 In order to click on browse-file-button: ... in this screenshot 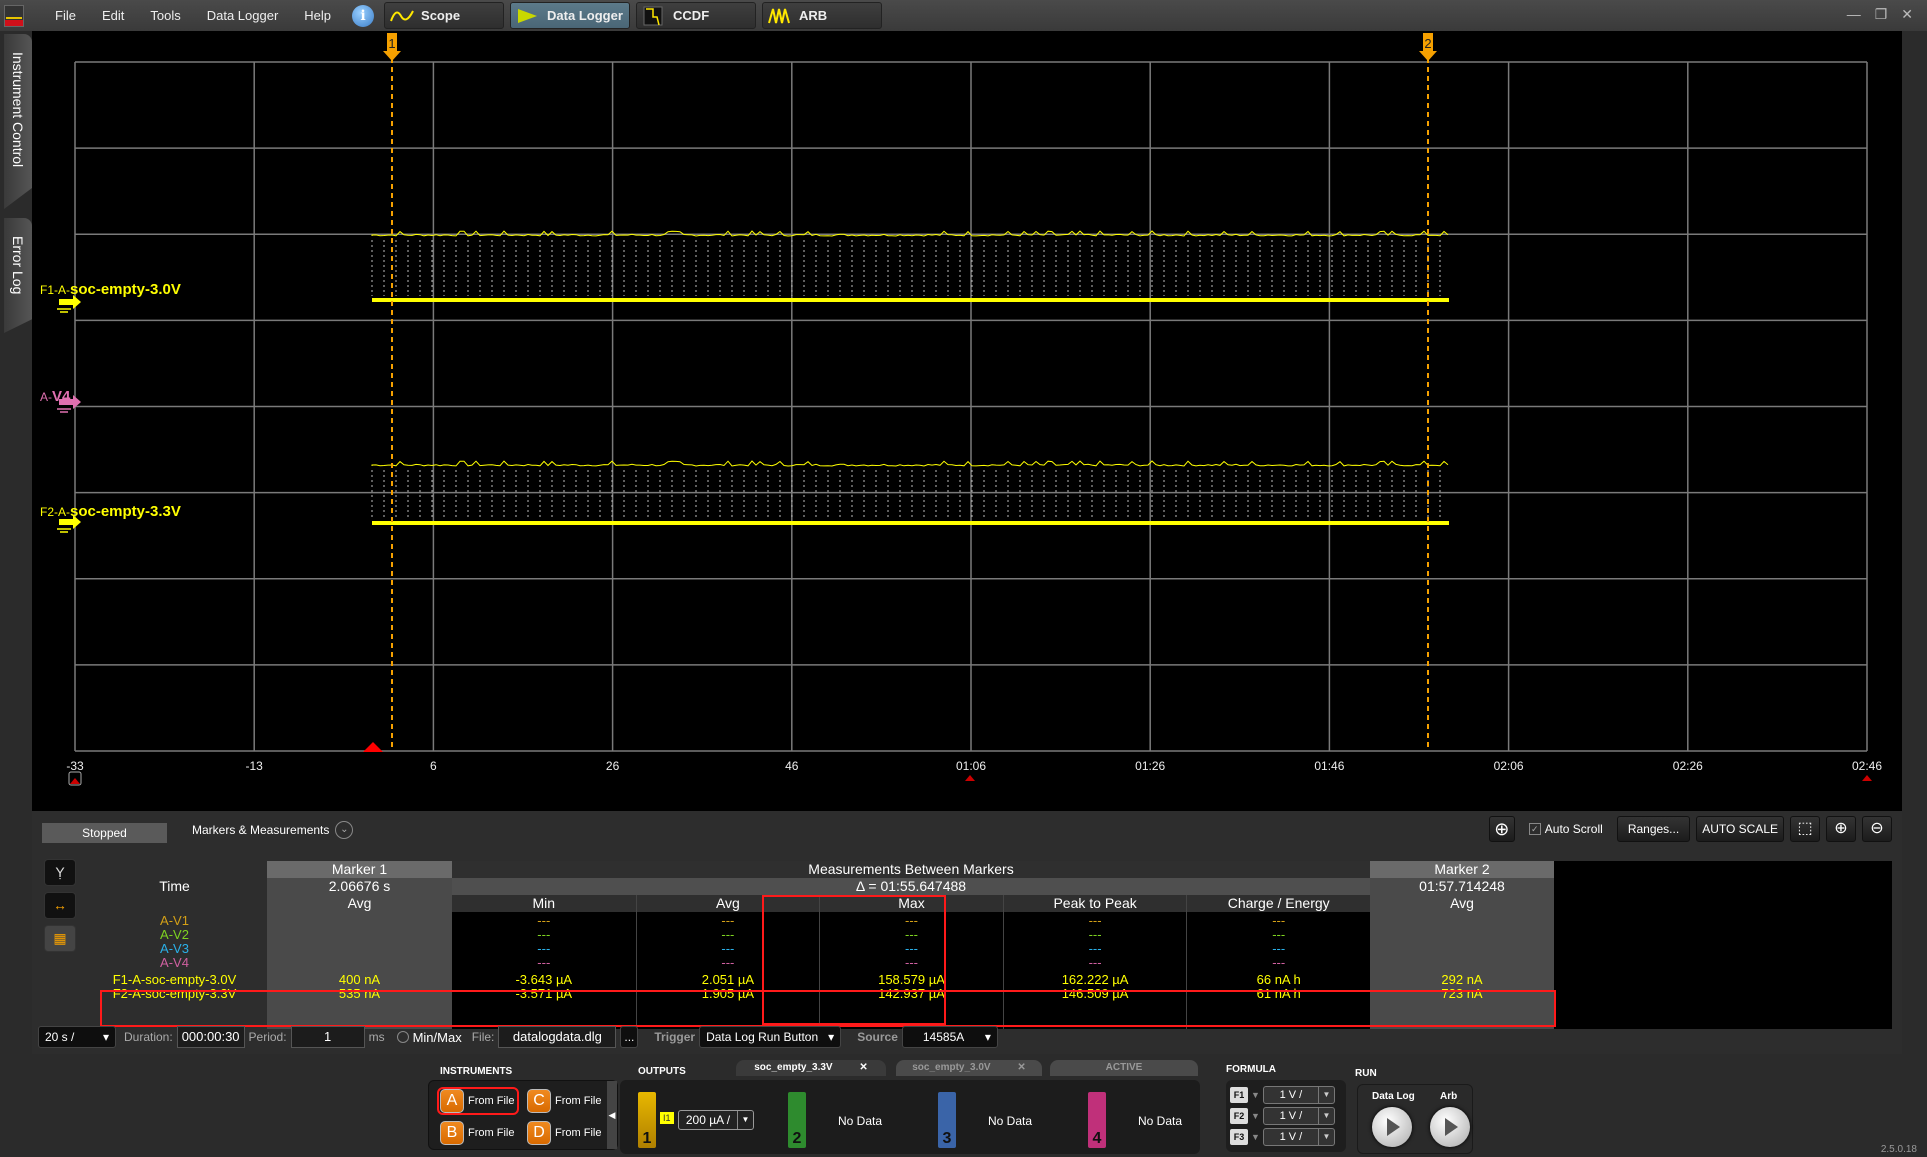, I will do `click(629, 1037)`.